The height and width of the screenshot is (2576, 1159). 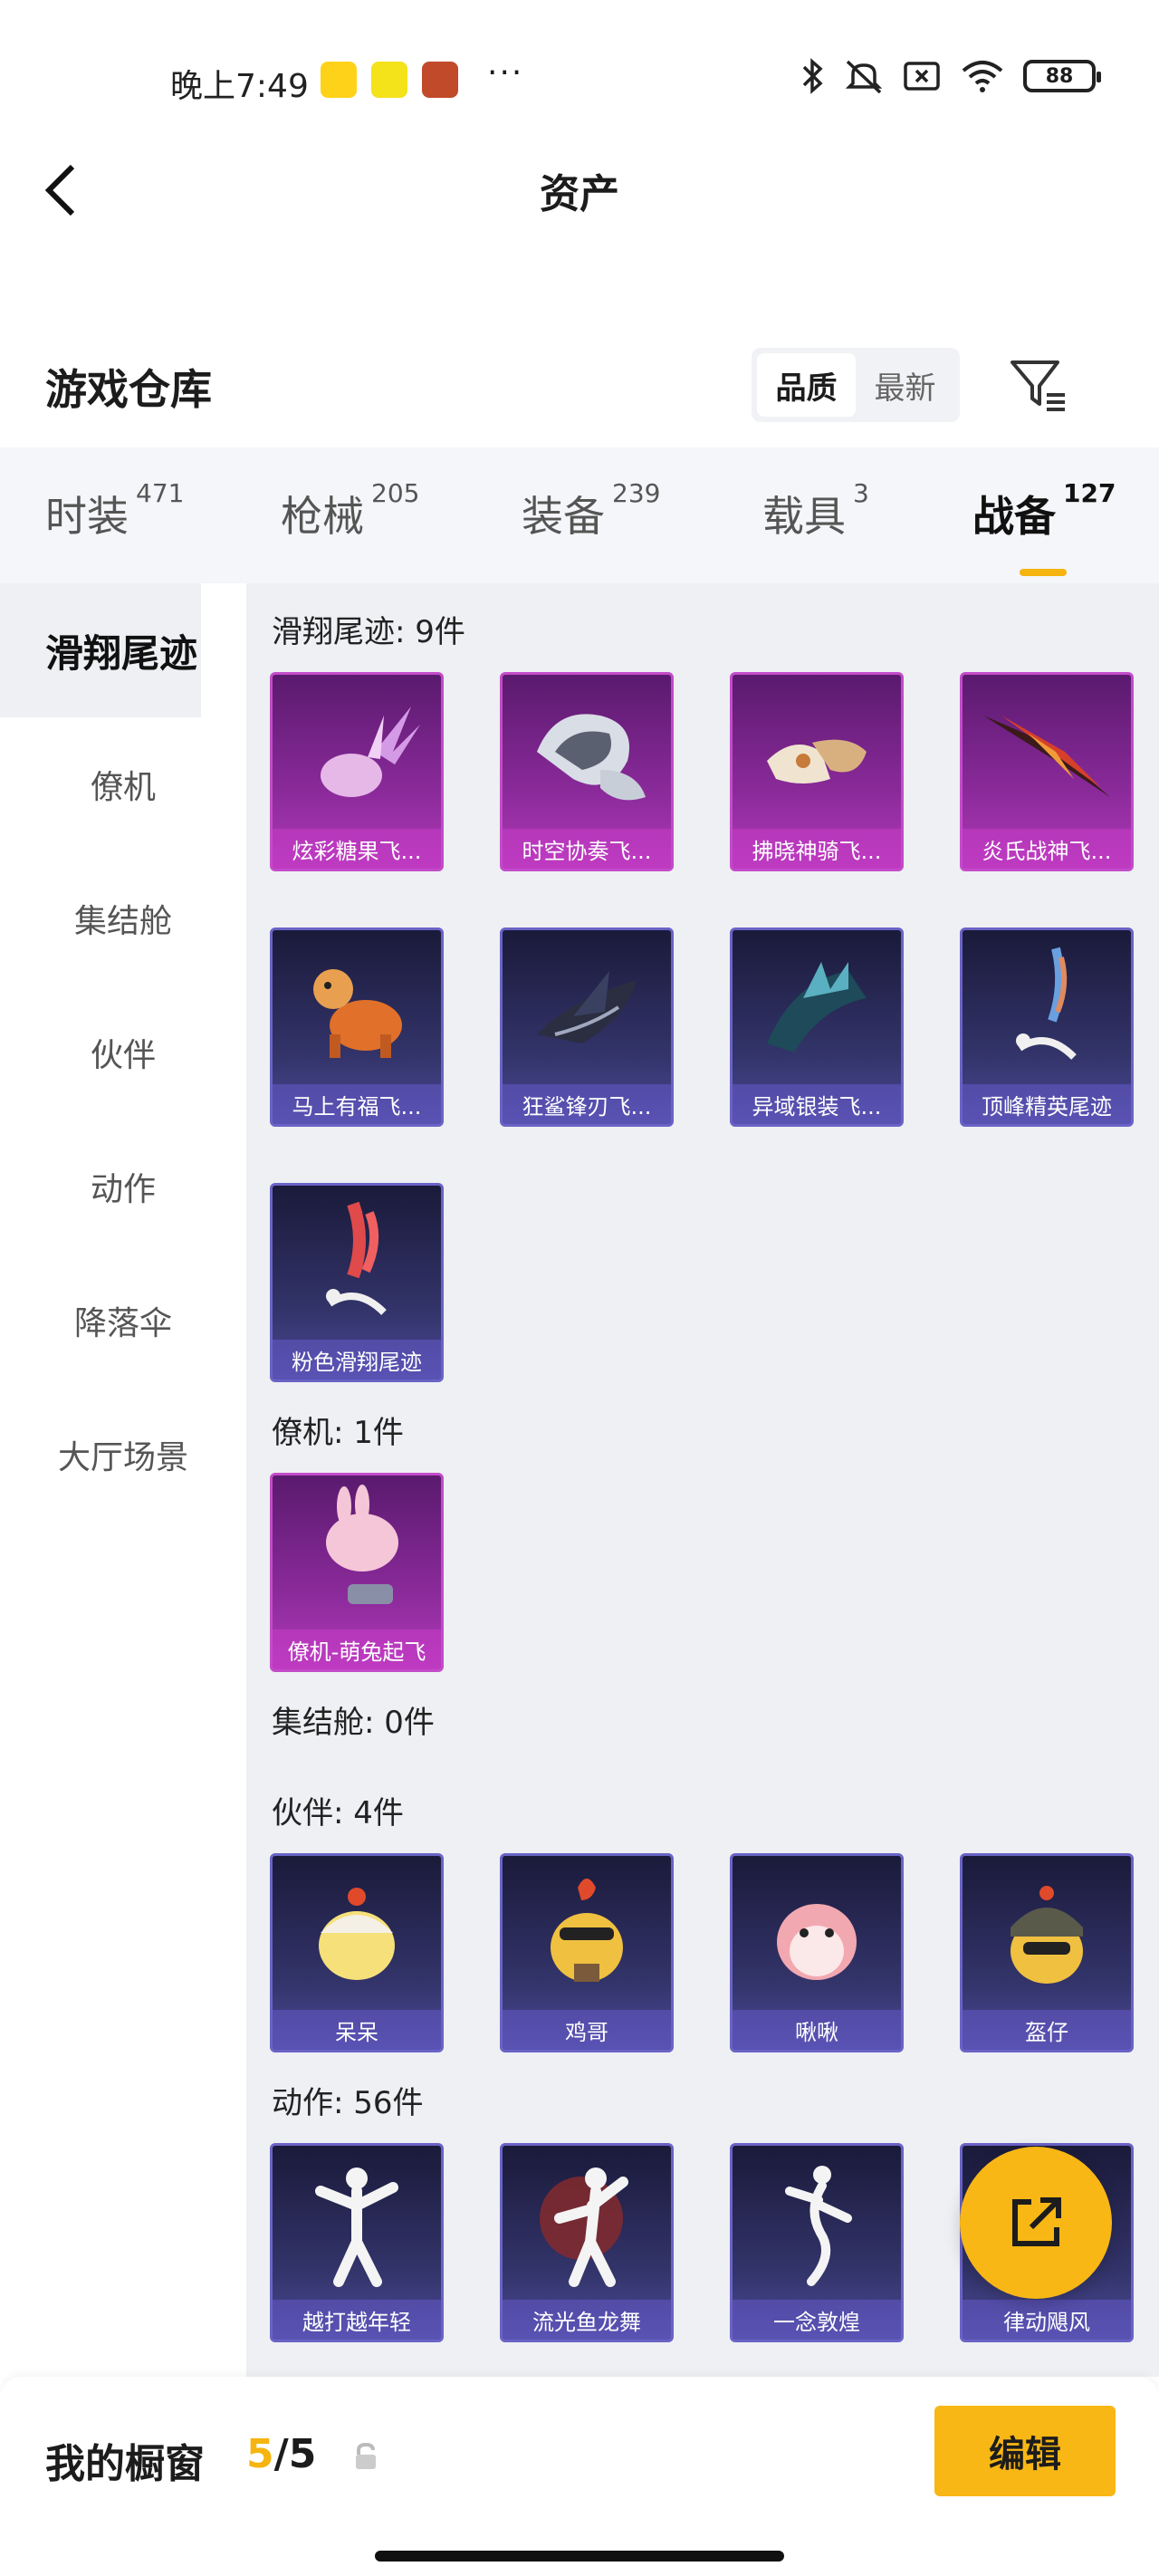 I want to click on sidebar: 滑翔尾迹 僚机 集结舱 伙伴 动作 降落伞 大厅场景, so click(x=123, y=1480).